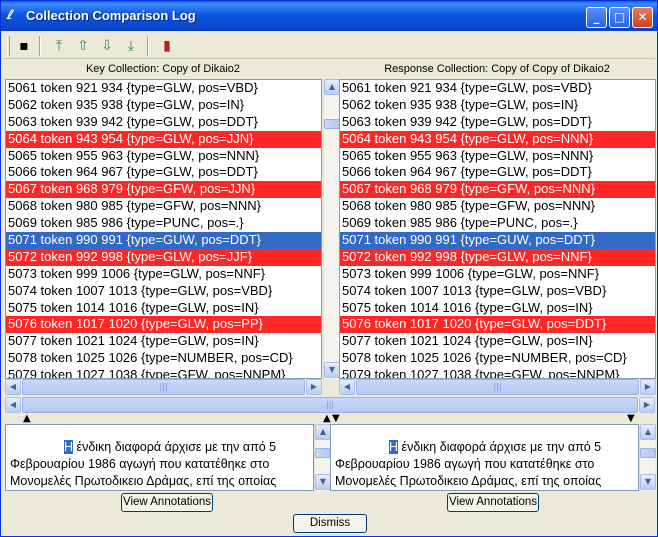 This screenshot has height=537, width=658. I want to click on close-icon: ✕, so click(642, 17).